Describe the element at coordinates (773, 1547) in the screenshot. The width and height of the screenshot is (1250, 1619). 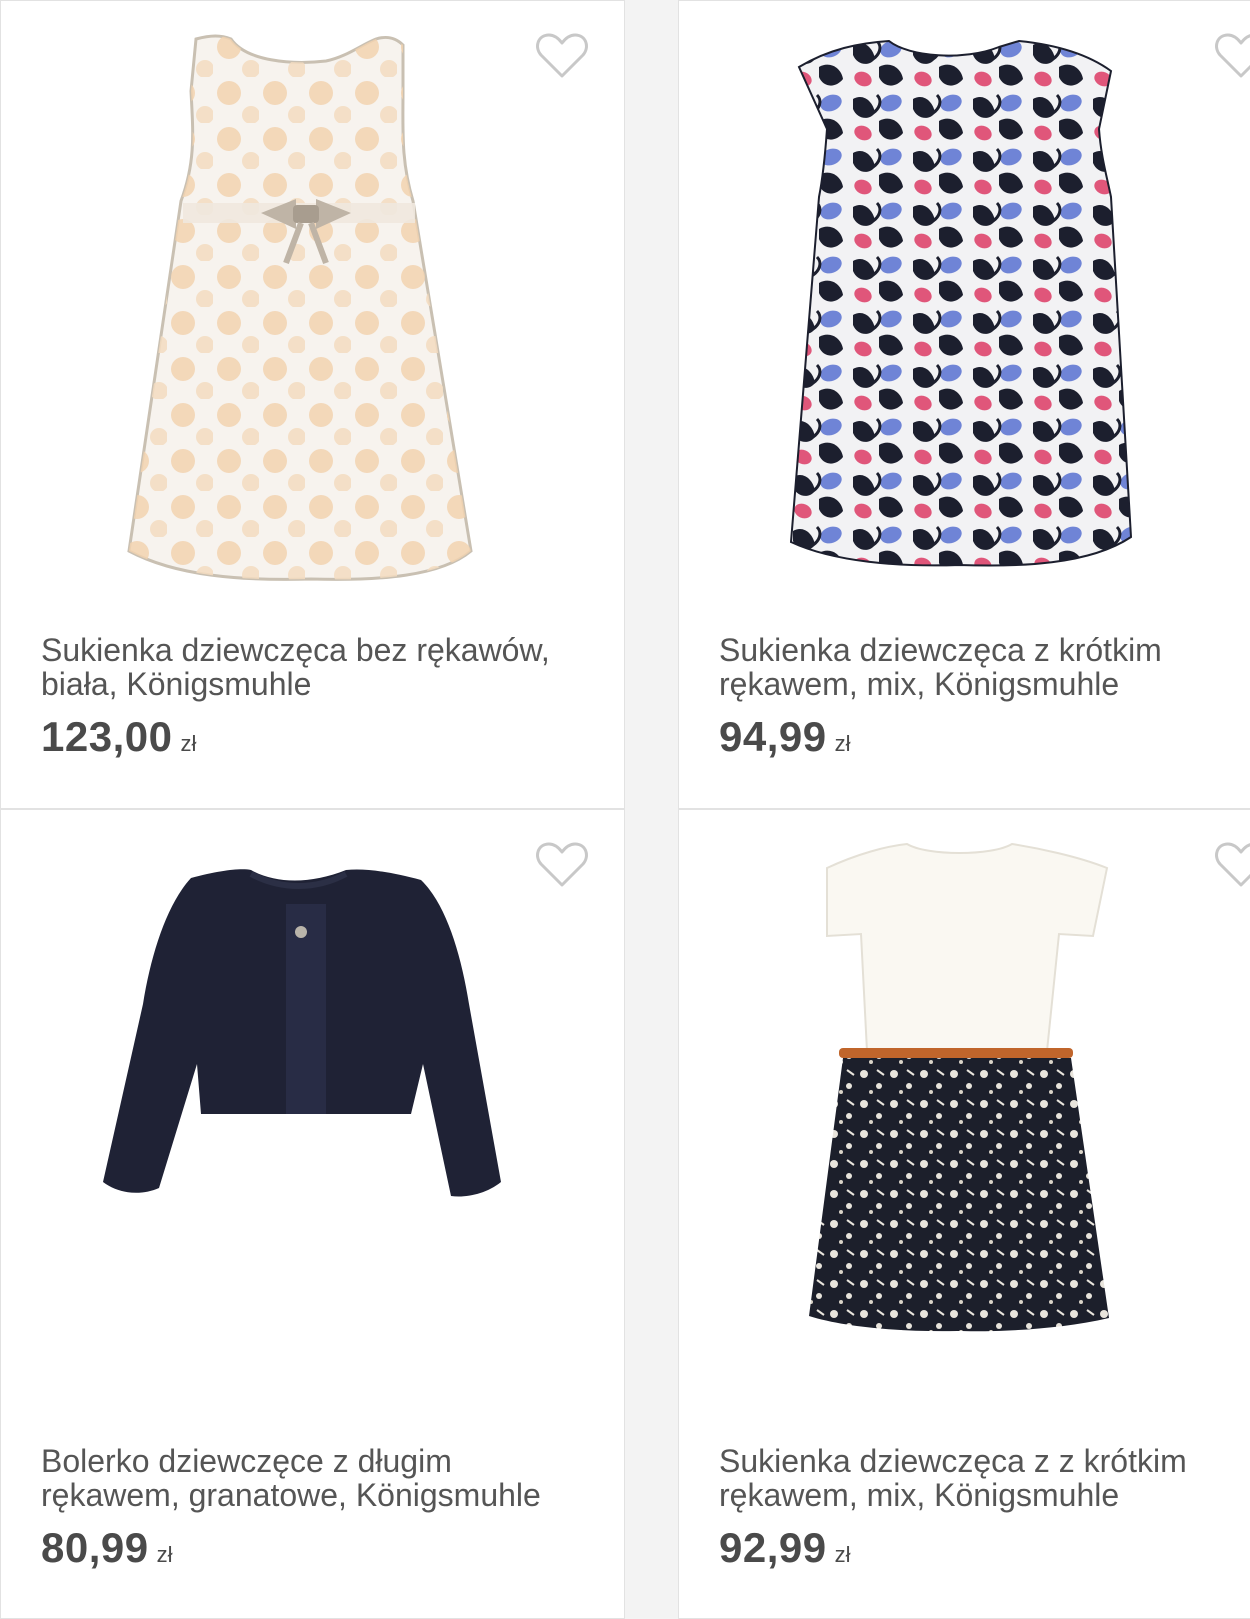
I see `price-amount: 92,99` at that location.